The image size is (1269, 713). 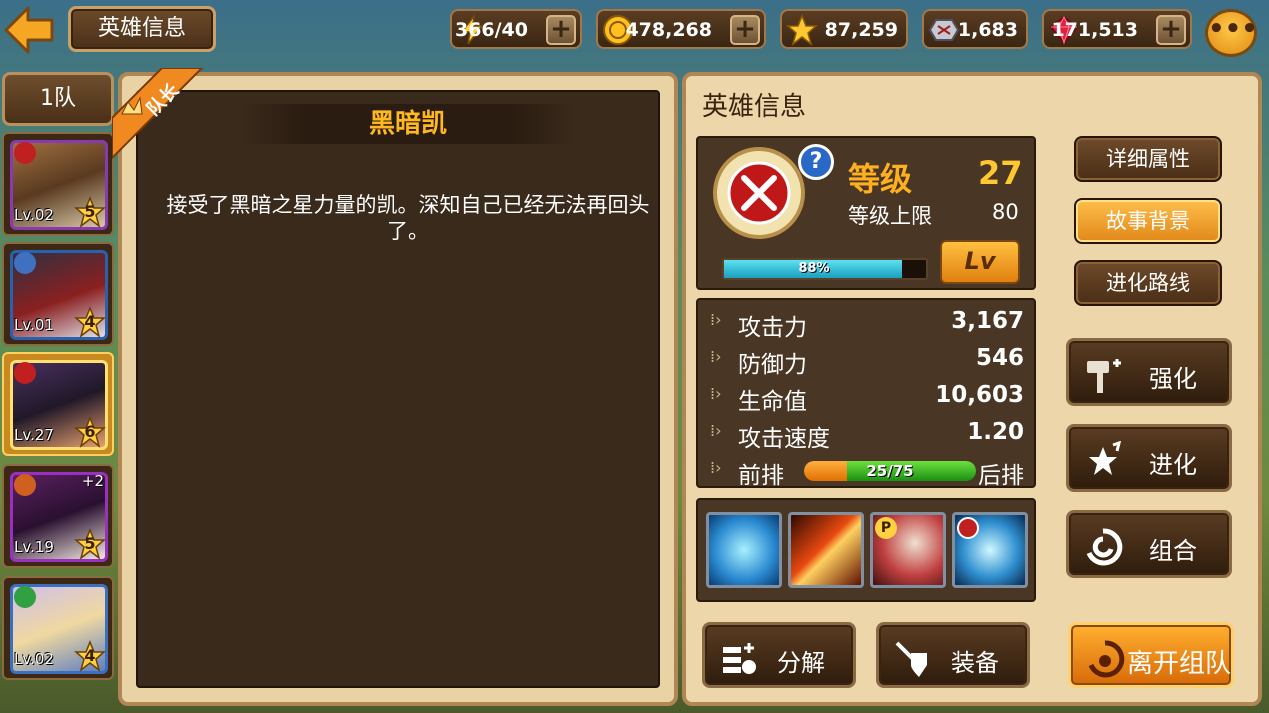 What do you see at coordinates (408, 218) in the screenshot?
I see `story-text: 接受了黑暗之星力量的凯。深知自己已经无法再回头了。` at bounding box center [408, 218].